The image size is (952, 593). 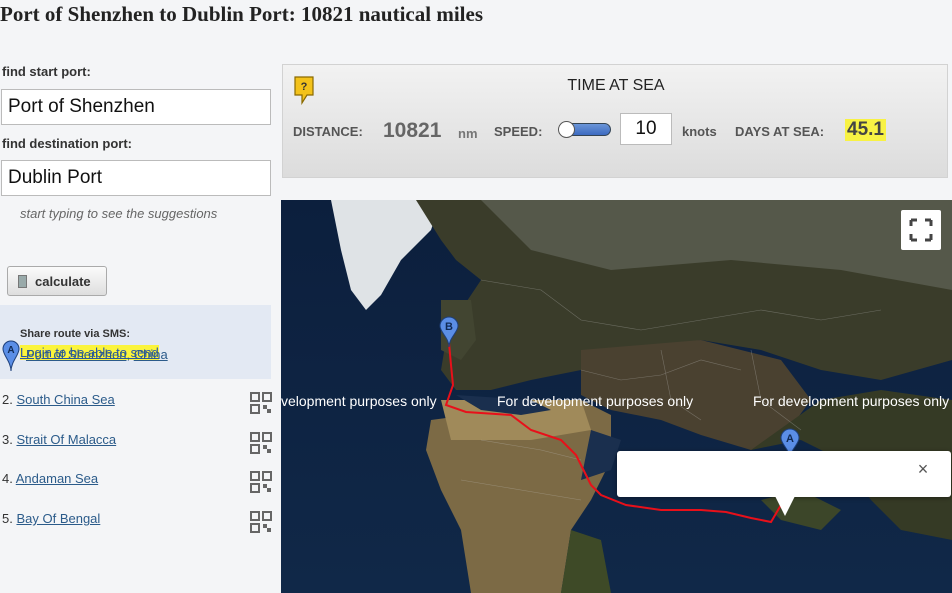 I want to click on route-leg-item: 5. Bay Of Bengal, so click(x=137, y=523).